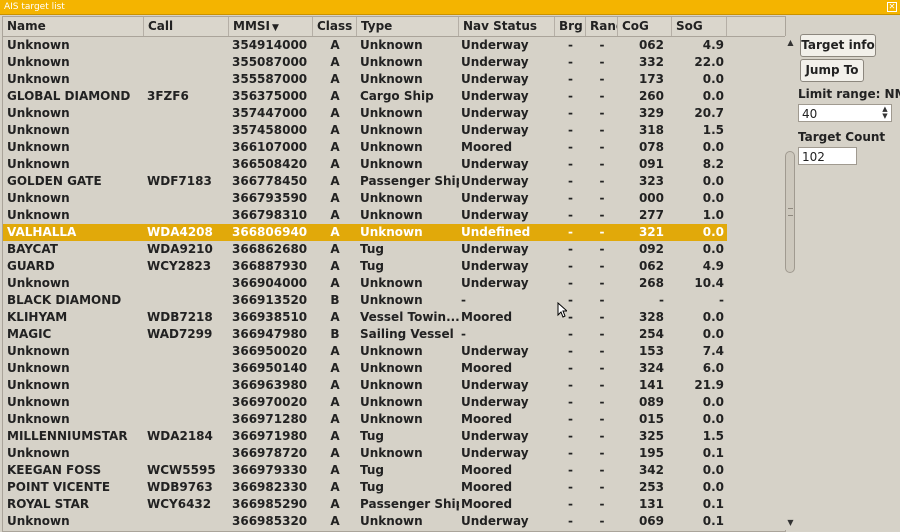 The width and height of the screenshot is (900, 532). What do you see at coordinates (602, 26) in the screenshot?
I see `column-header-rang: Rang` at bounding box center [602, 26].